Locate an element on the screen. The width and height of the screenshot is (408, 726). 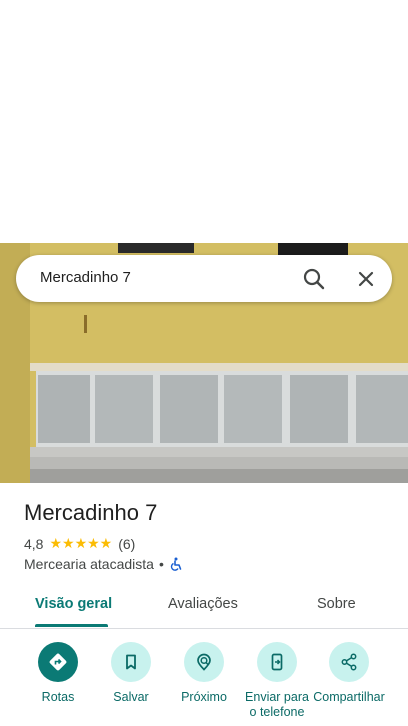
active-tab-indicator is located at coordinates (71, 625).